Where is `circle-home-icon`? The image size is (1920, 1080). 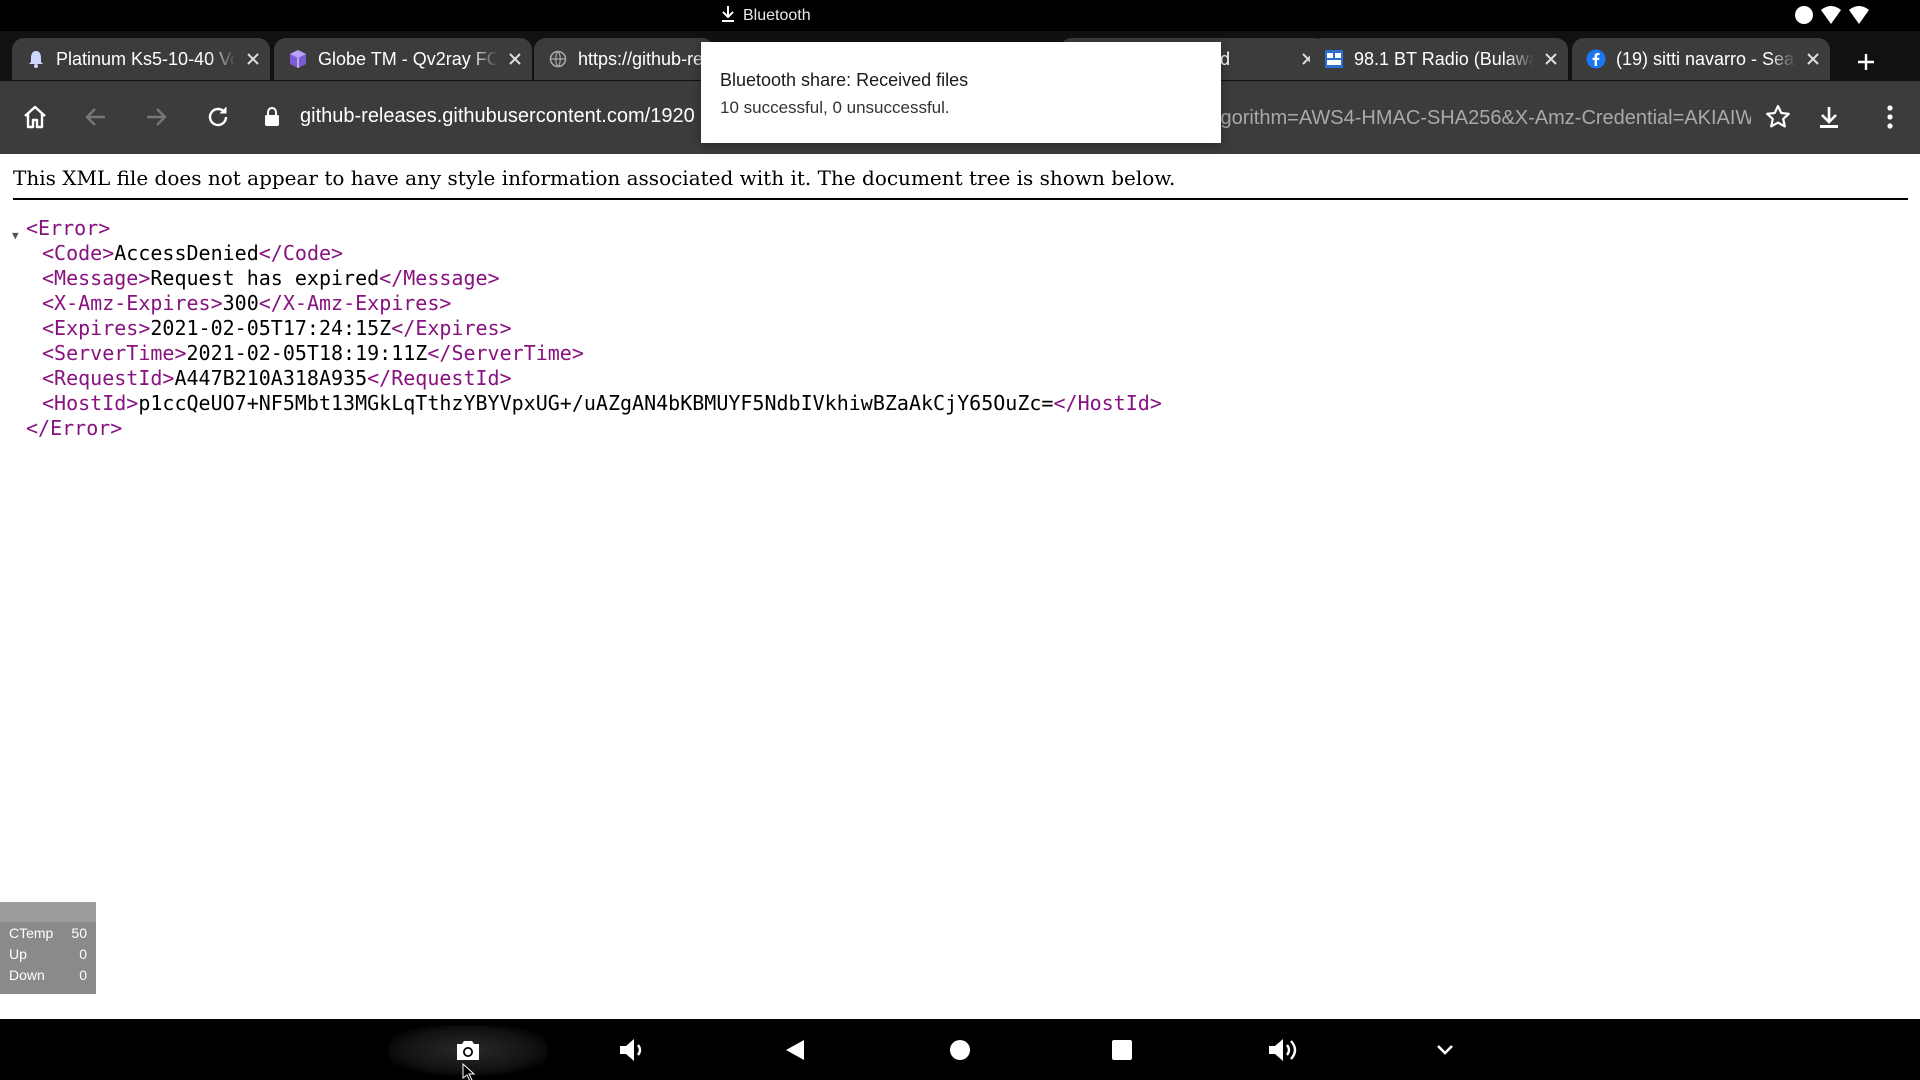
circle-home-icon is located at coordinates (960, 1050).